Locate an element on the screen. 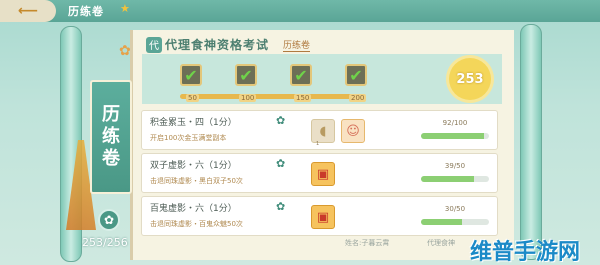 Image resolution: width=600 pixels, height=265 pixels. vertical-title-char: 练 is located at coordinates (111, 136).